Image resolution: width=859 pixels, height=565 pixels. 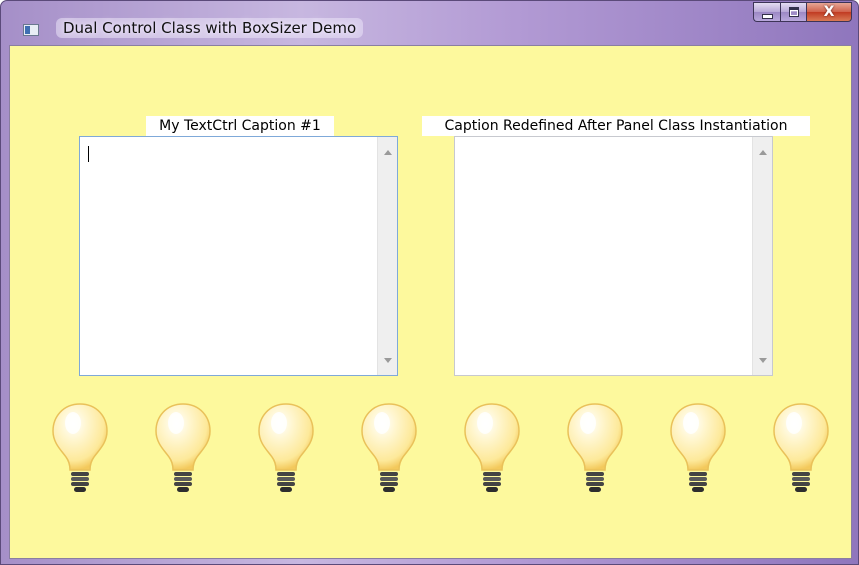 What do you see at coordinates (766, 12) in the screenshot?
I see `minimize-button` at bounding box center [766, 12].